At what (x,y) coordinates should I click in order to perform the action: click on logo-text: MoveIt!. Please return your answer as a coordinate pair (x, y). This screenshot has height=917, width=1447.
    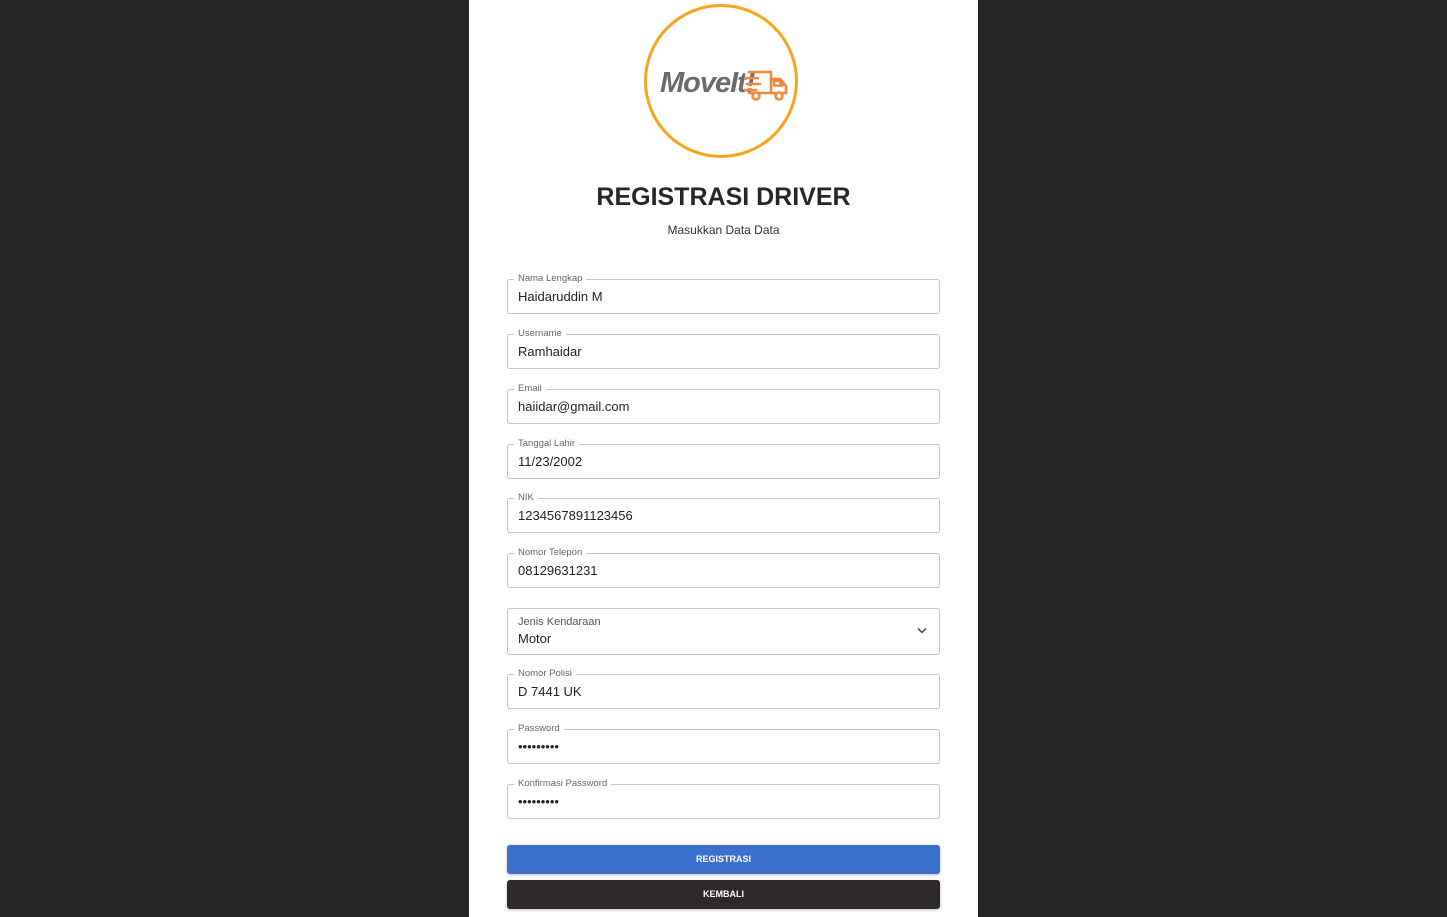
    Looking at the image, I should click on (707, 83).